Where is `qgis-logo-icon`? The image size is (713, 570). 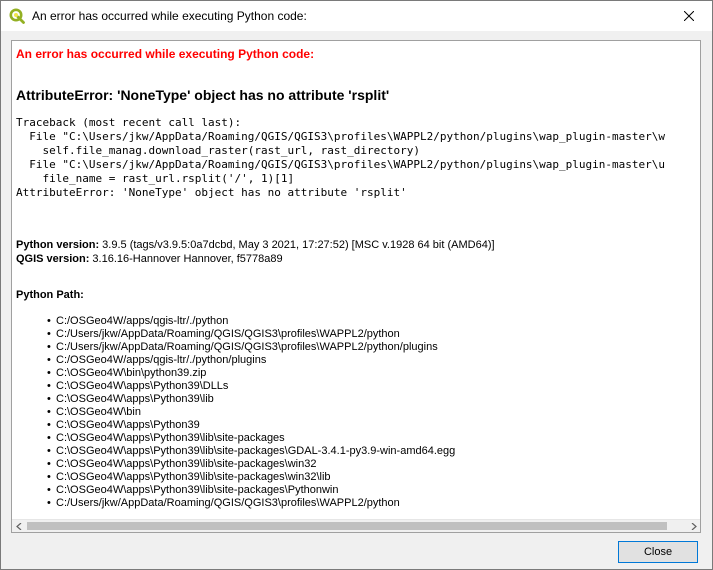 qgis-logo-icon is located at coordinates (17, 16).